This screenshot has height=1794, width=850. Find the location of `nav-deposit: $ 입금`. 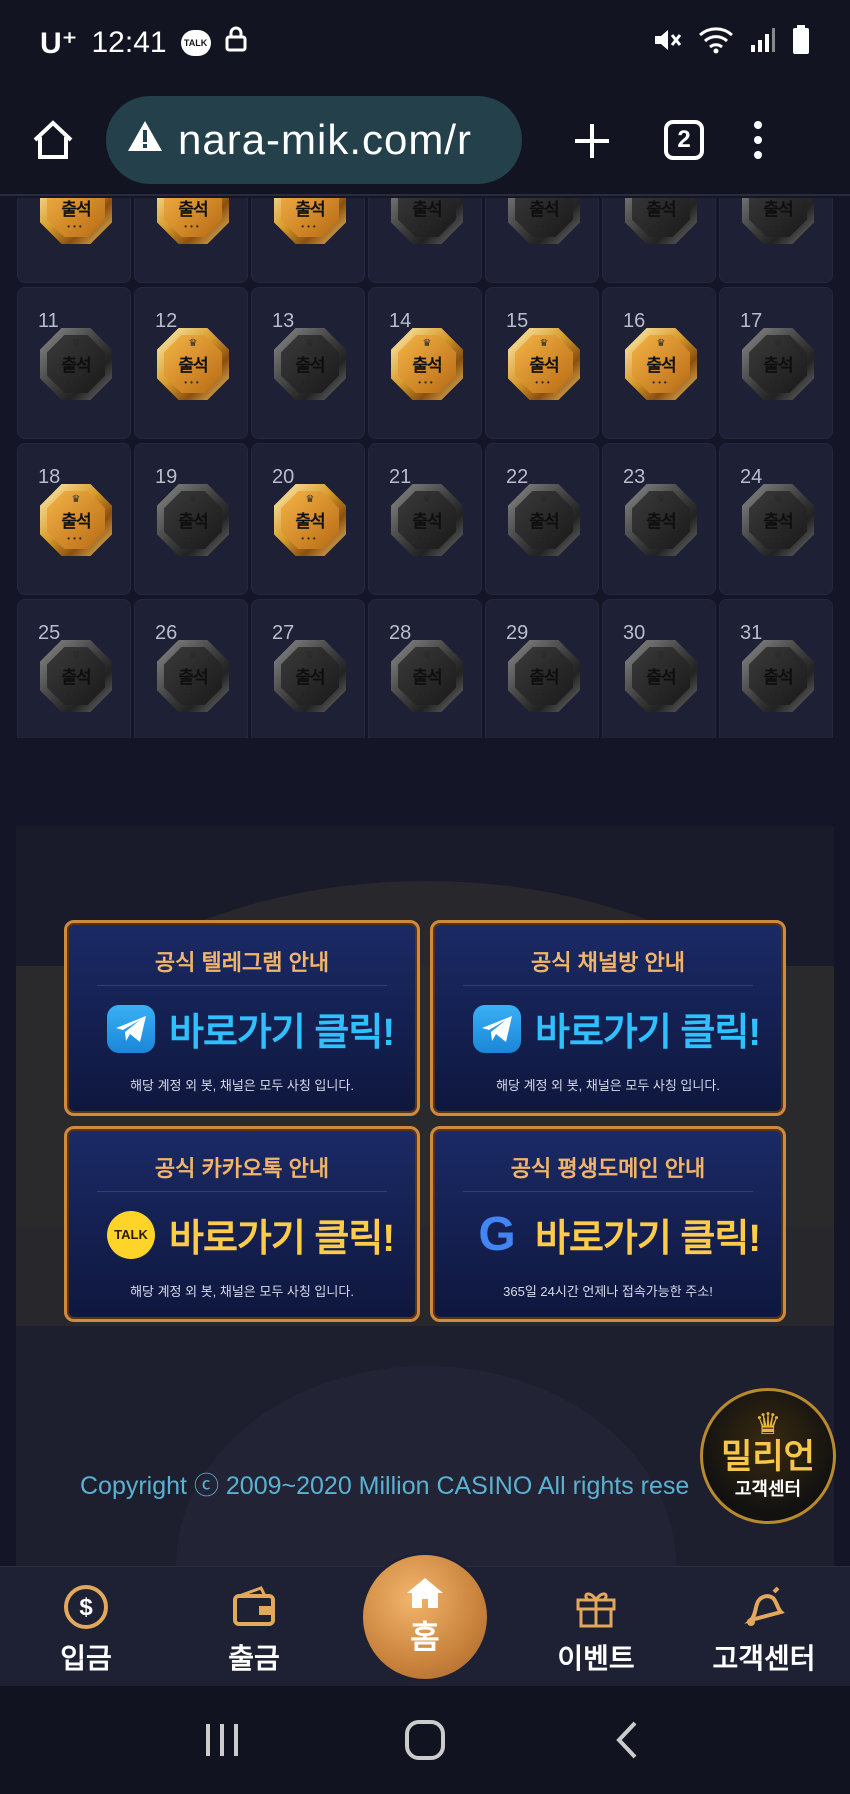

nav-deposit: $ 입금 is located at coordinates (86, 1627).